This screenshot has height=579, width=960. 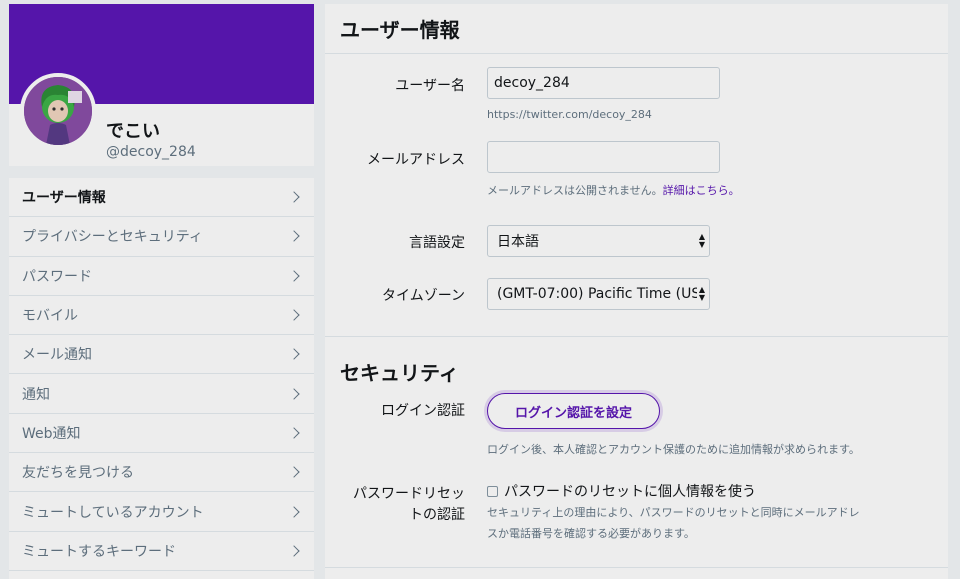 I want to click on password-reset-checkbox-label: パスワードのリセットに個人情報を使う, so click(x=630, y=491).